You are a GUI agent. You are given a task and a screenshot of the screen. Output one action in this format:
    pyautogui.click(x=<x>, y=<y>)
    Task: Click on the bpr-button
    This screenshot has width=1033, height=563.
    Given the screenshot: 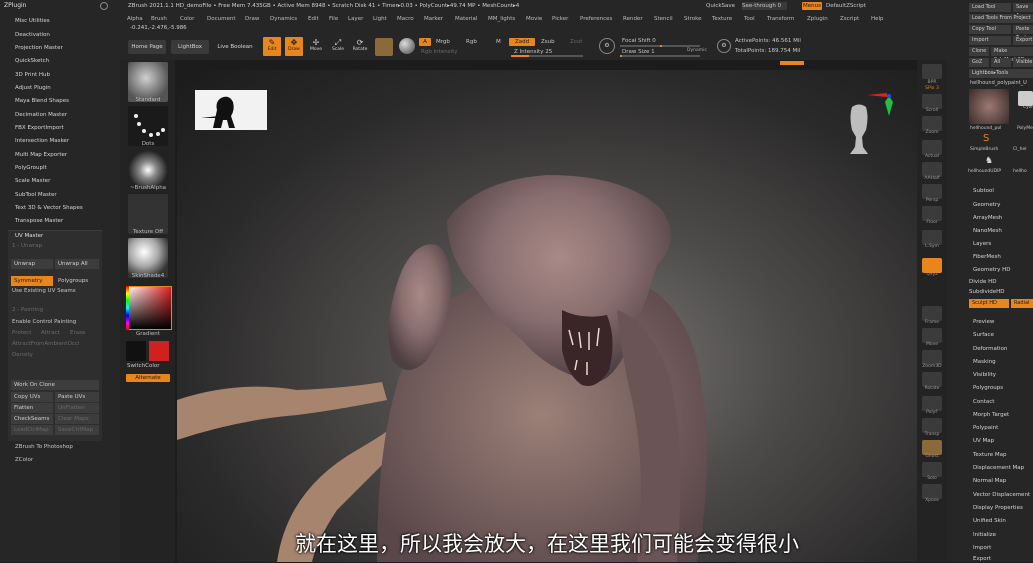 What is the action you would take?
    pyautogui.click(x=932, y=71)
    